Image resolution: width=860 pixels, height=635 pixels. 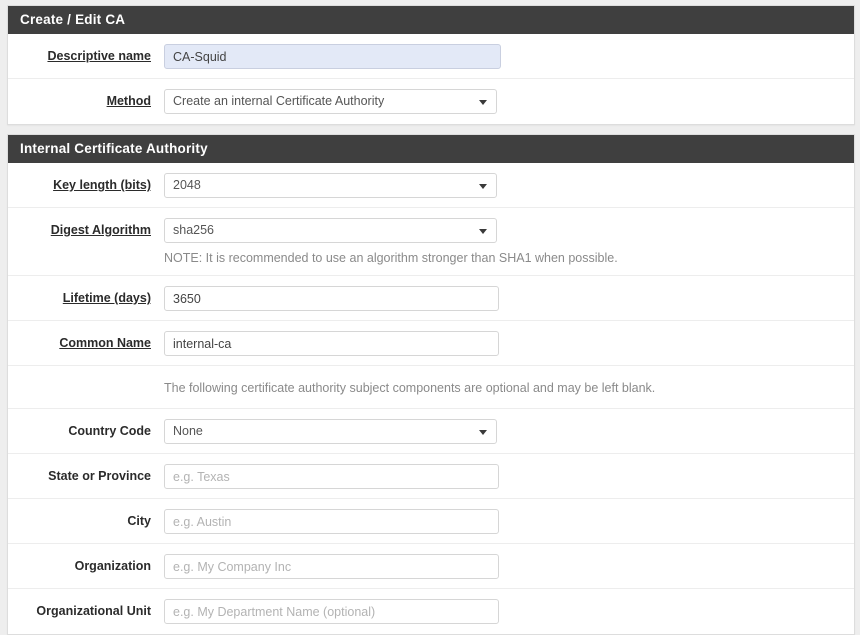 I want to click on control-wrap-descriptive-name, so click(x=502, y=56).